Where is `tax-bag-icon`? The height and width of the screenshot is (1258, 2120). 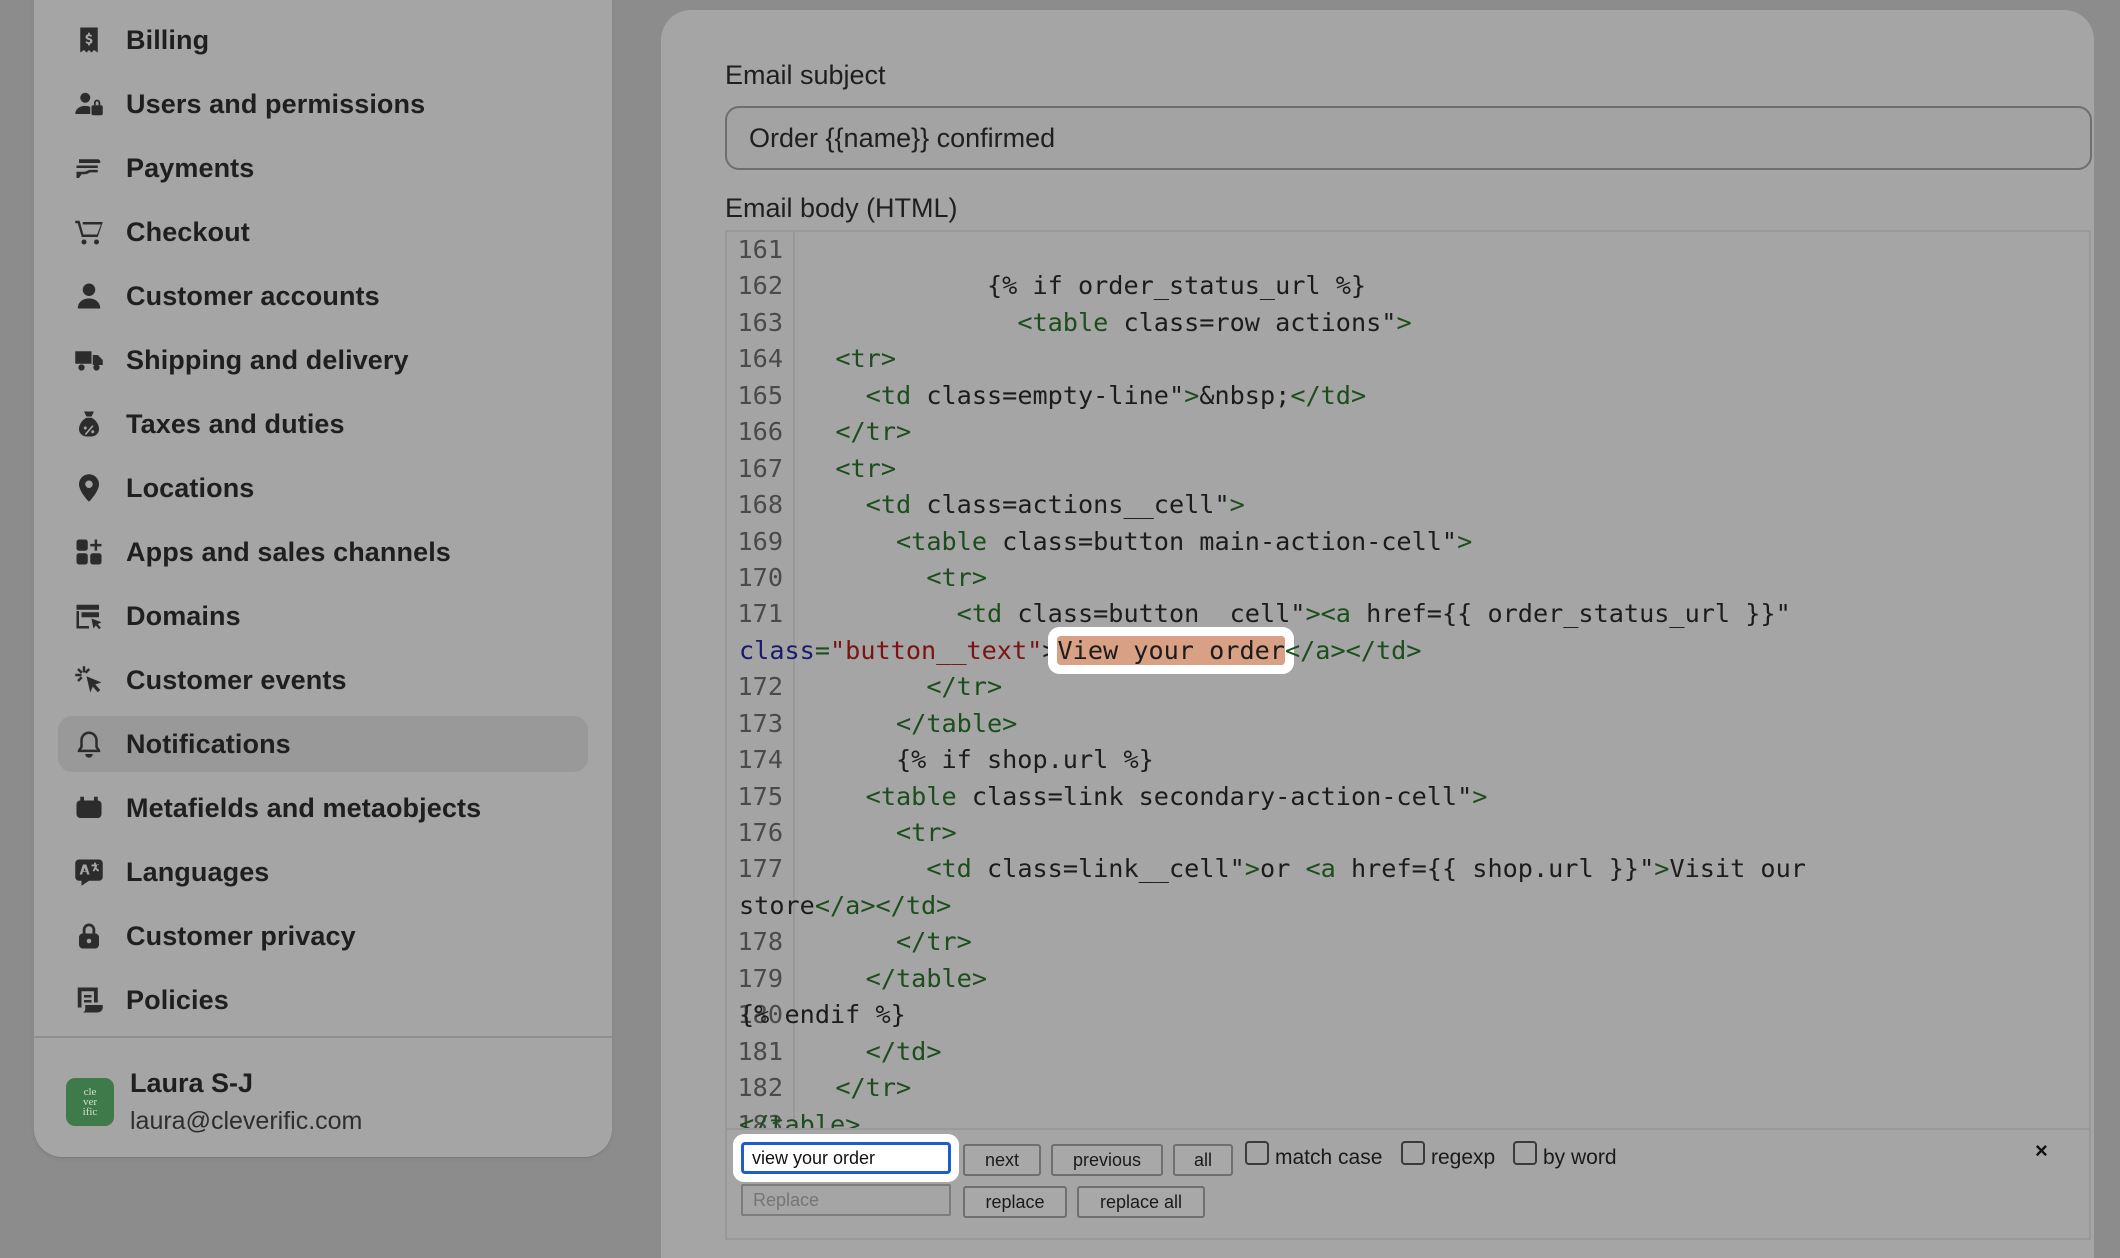 tax-bag-icon is located at coordinates (89, 424).